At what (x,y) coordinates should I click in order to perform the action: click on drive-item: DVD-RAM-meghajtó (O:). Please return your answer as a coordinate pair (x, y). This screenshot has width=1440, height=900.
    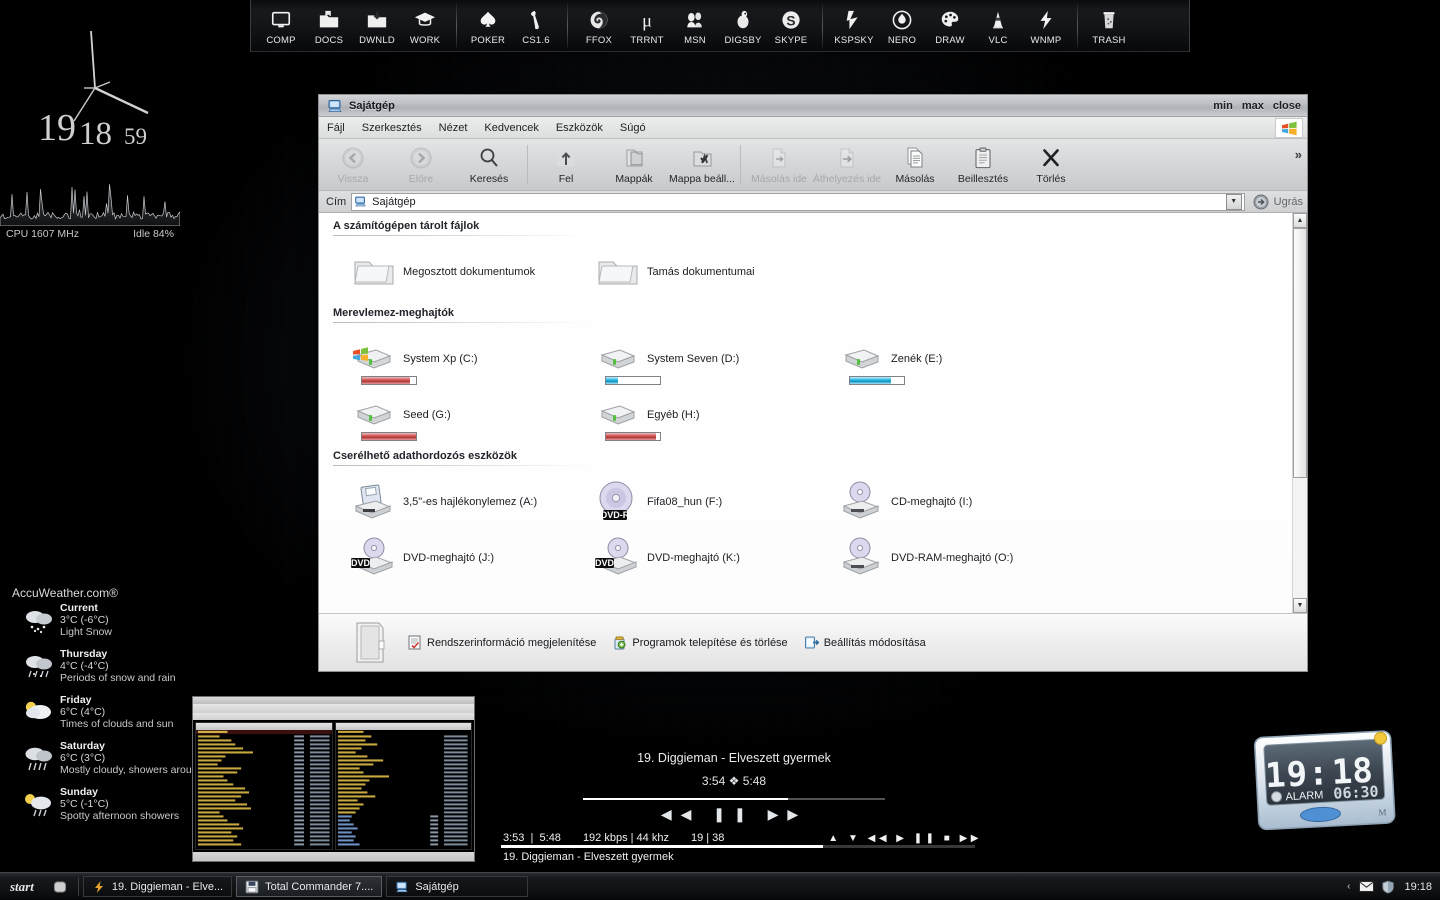
    Looking at the image, I should click on (959, 558).